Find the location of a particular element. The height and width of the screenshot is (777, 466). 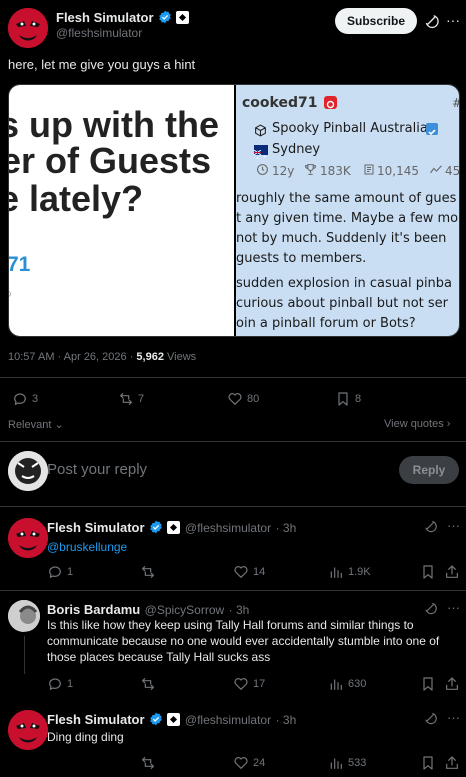

forum-name: Spooky Pinball Australia is located at coordinates (350, 128).